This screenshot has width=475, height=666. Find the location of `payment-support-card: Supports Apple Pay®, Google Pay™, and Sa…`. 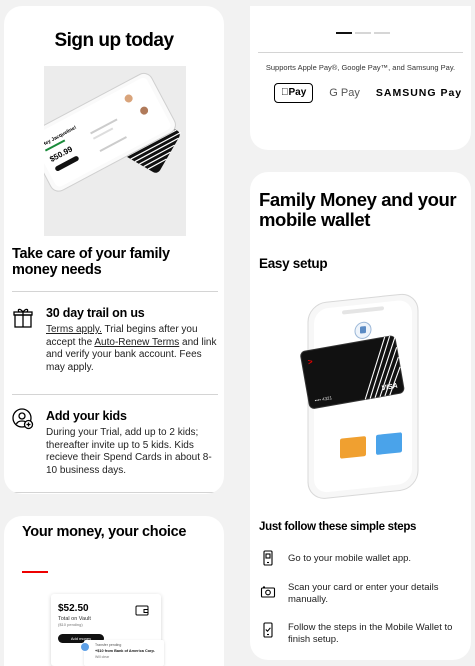

payment-support-card: Supports Apple Pay®, Google Pay™, and Sa… is located at coordinates (360, 78).